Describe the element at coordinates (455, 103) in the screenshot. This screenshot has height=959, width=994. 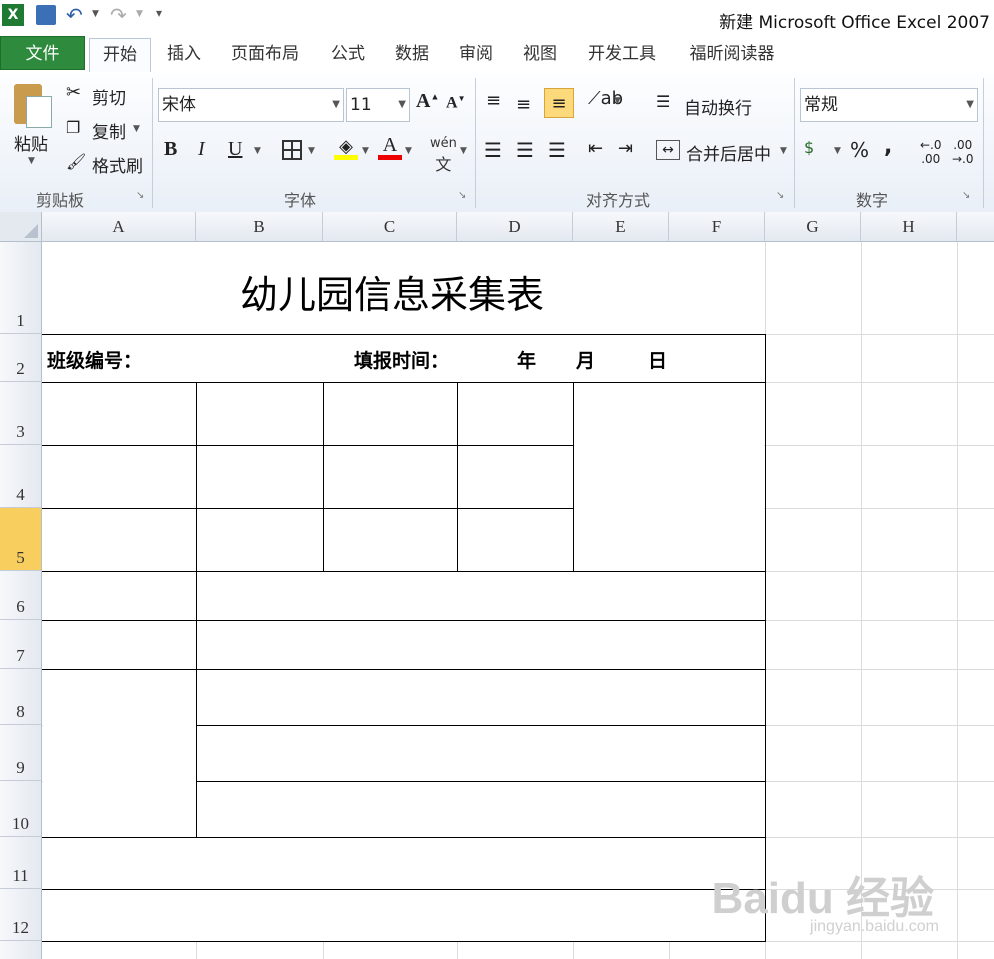
I see `shrink-font-icon: A▼` at that location.